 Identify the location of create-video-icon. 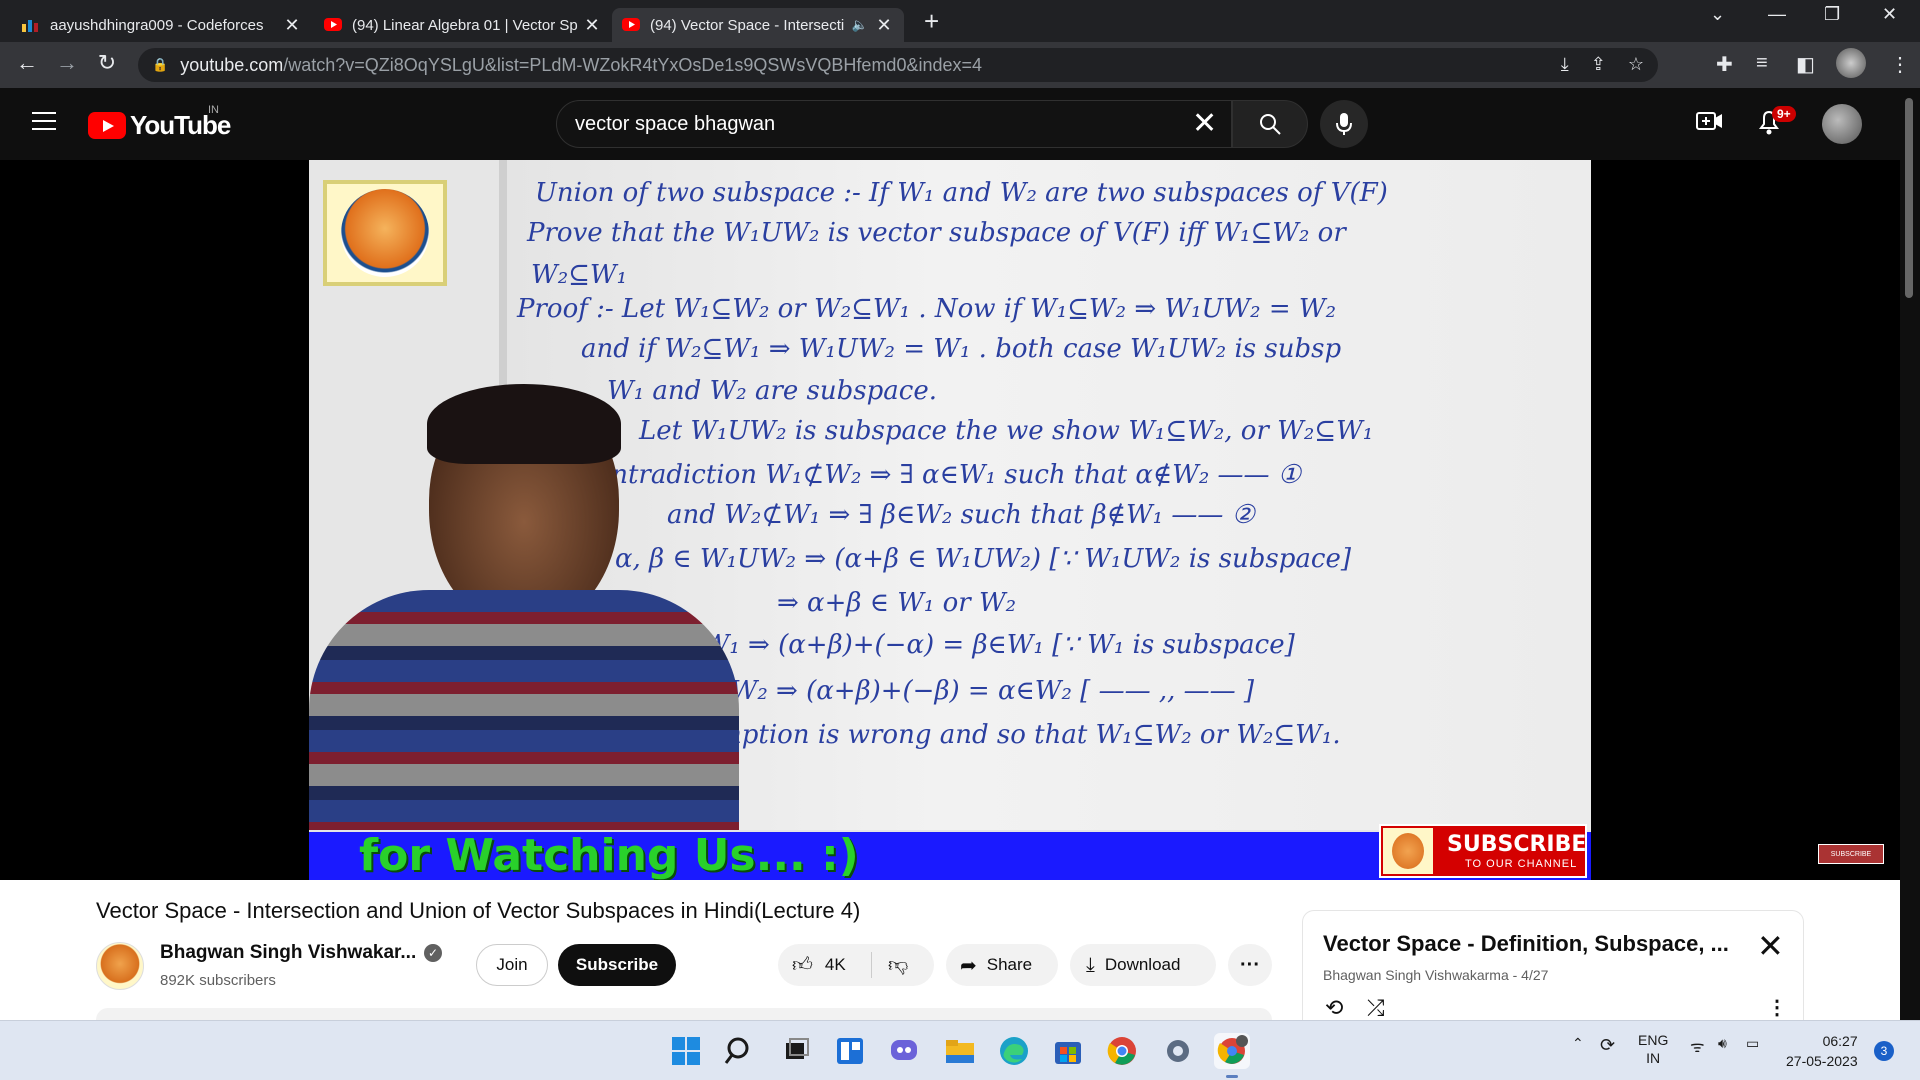
(1710, 124).